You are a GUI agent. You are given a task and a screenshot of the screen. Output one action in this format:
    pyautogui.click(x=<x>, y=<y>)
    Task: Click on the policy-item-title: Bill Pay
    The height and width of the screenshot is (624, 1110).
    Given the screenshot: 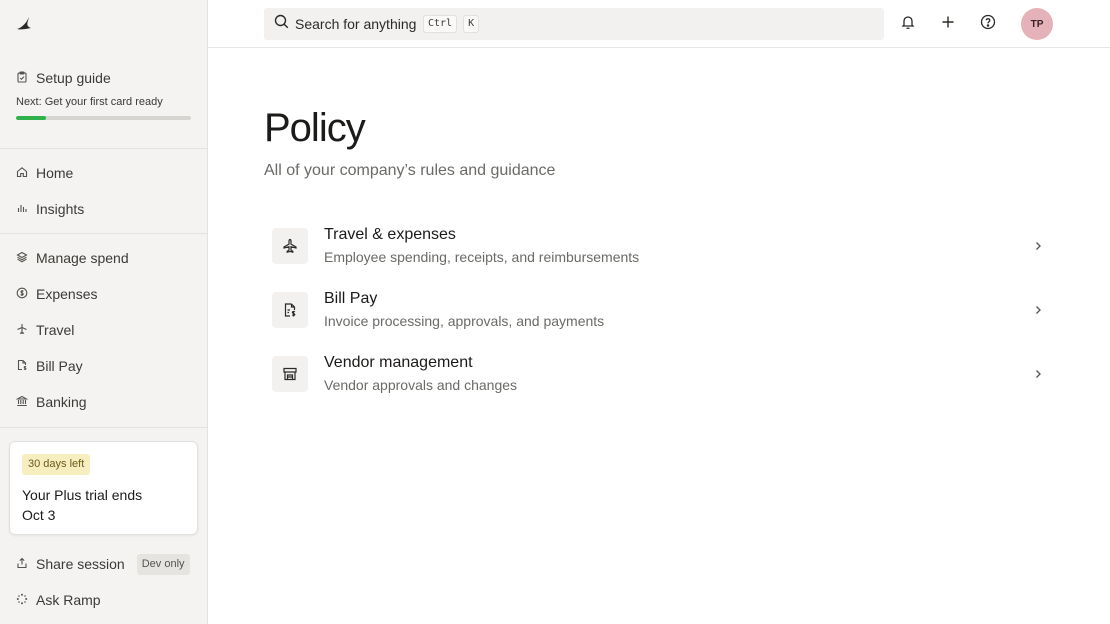 What is the action you would take?
    pyautogui.click(x=351, y=298)
    